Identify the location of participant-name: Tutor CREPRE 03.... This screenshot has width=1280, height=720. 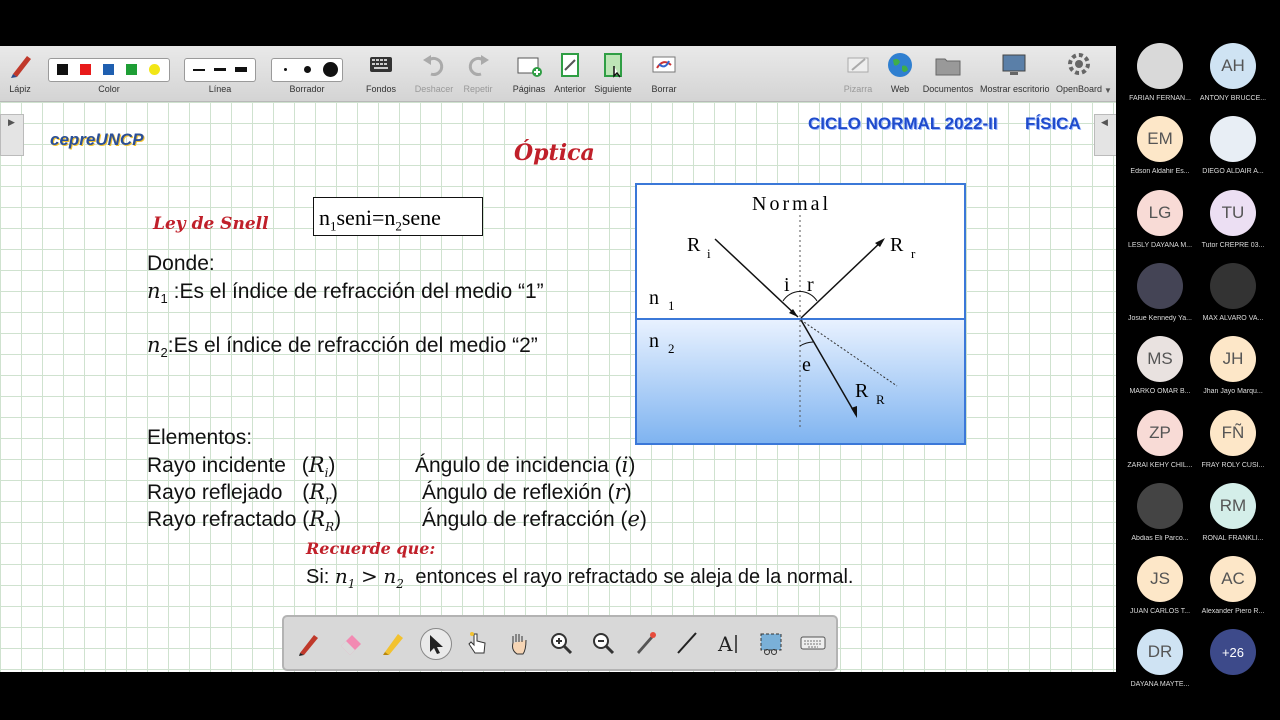
(1233, 245).